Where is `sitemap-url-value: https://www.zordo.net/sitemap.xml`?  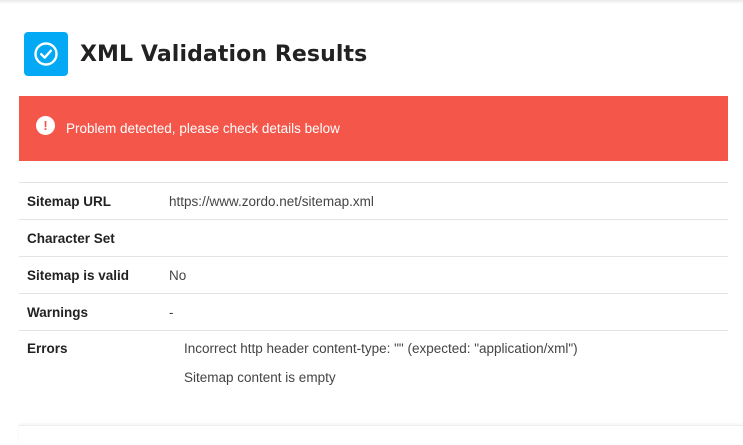
sitemap-url-value: https://www.zordo.net/sitemap.xml is located at coordinates (448, 201).